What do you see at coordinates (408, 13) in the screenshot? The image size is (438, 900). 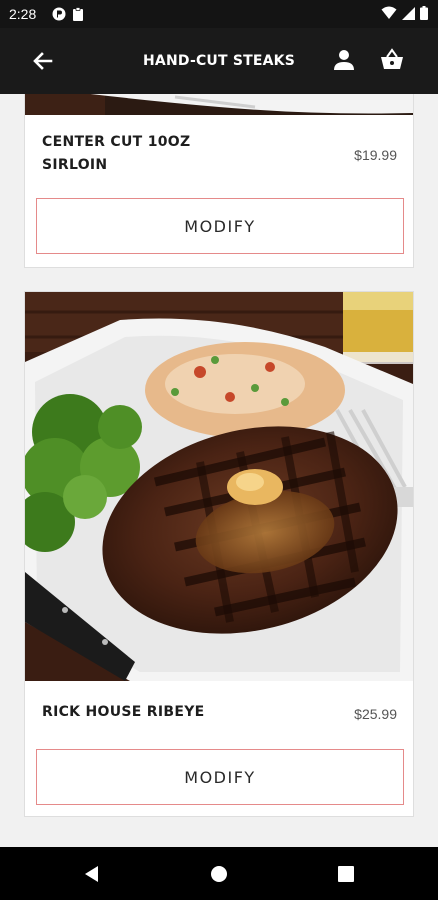 I see `signal-icon` at bounding box center [408, 13].